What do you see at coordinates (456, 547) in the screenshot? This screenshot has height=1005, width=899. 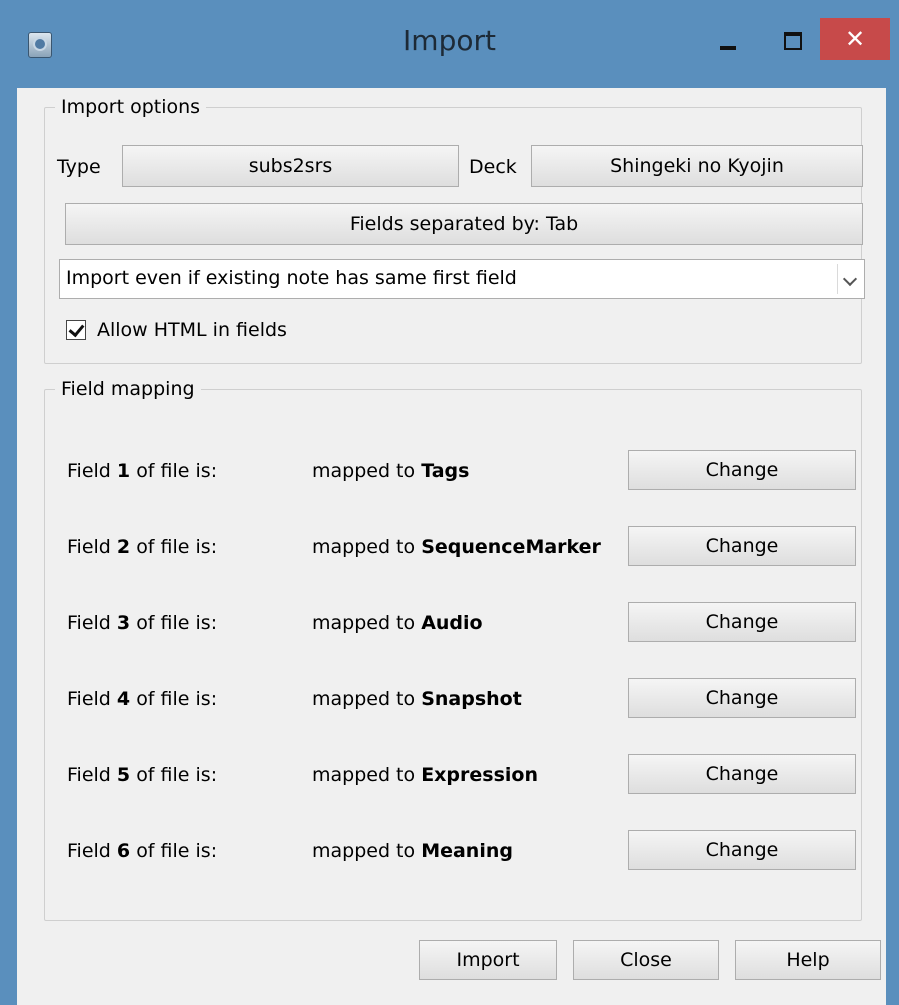 I see `mapped-to-label: mapped to SequenceMarker` at bounding box center [456, 547].